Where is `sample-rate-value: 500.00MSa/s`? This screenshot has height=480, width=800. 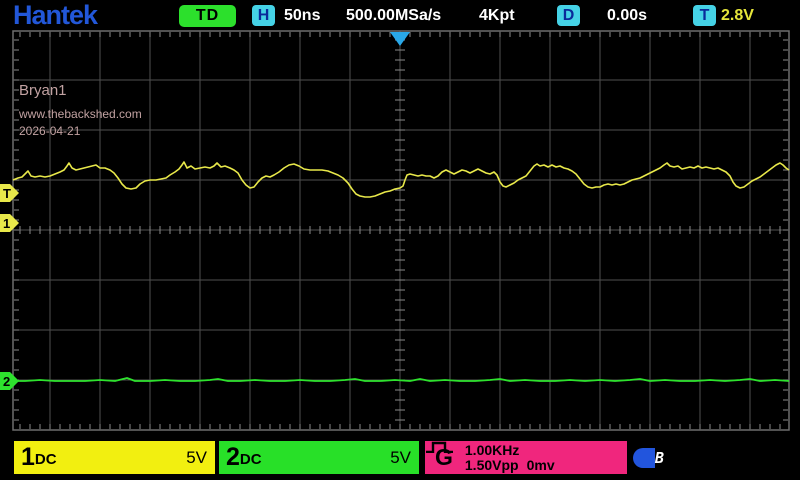
sample-rate-value: 500.00MSa/s is located at coordinates (394, 15).